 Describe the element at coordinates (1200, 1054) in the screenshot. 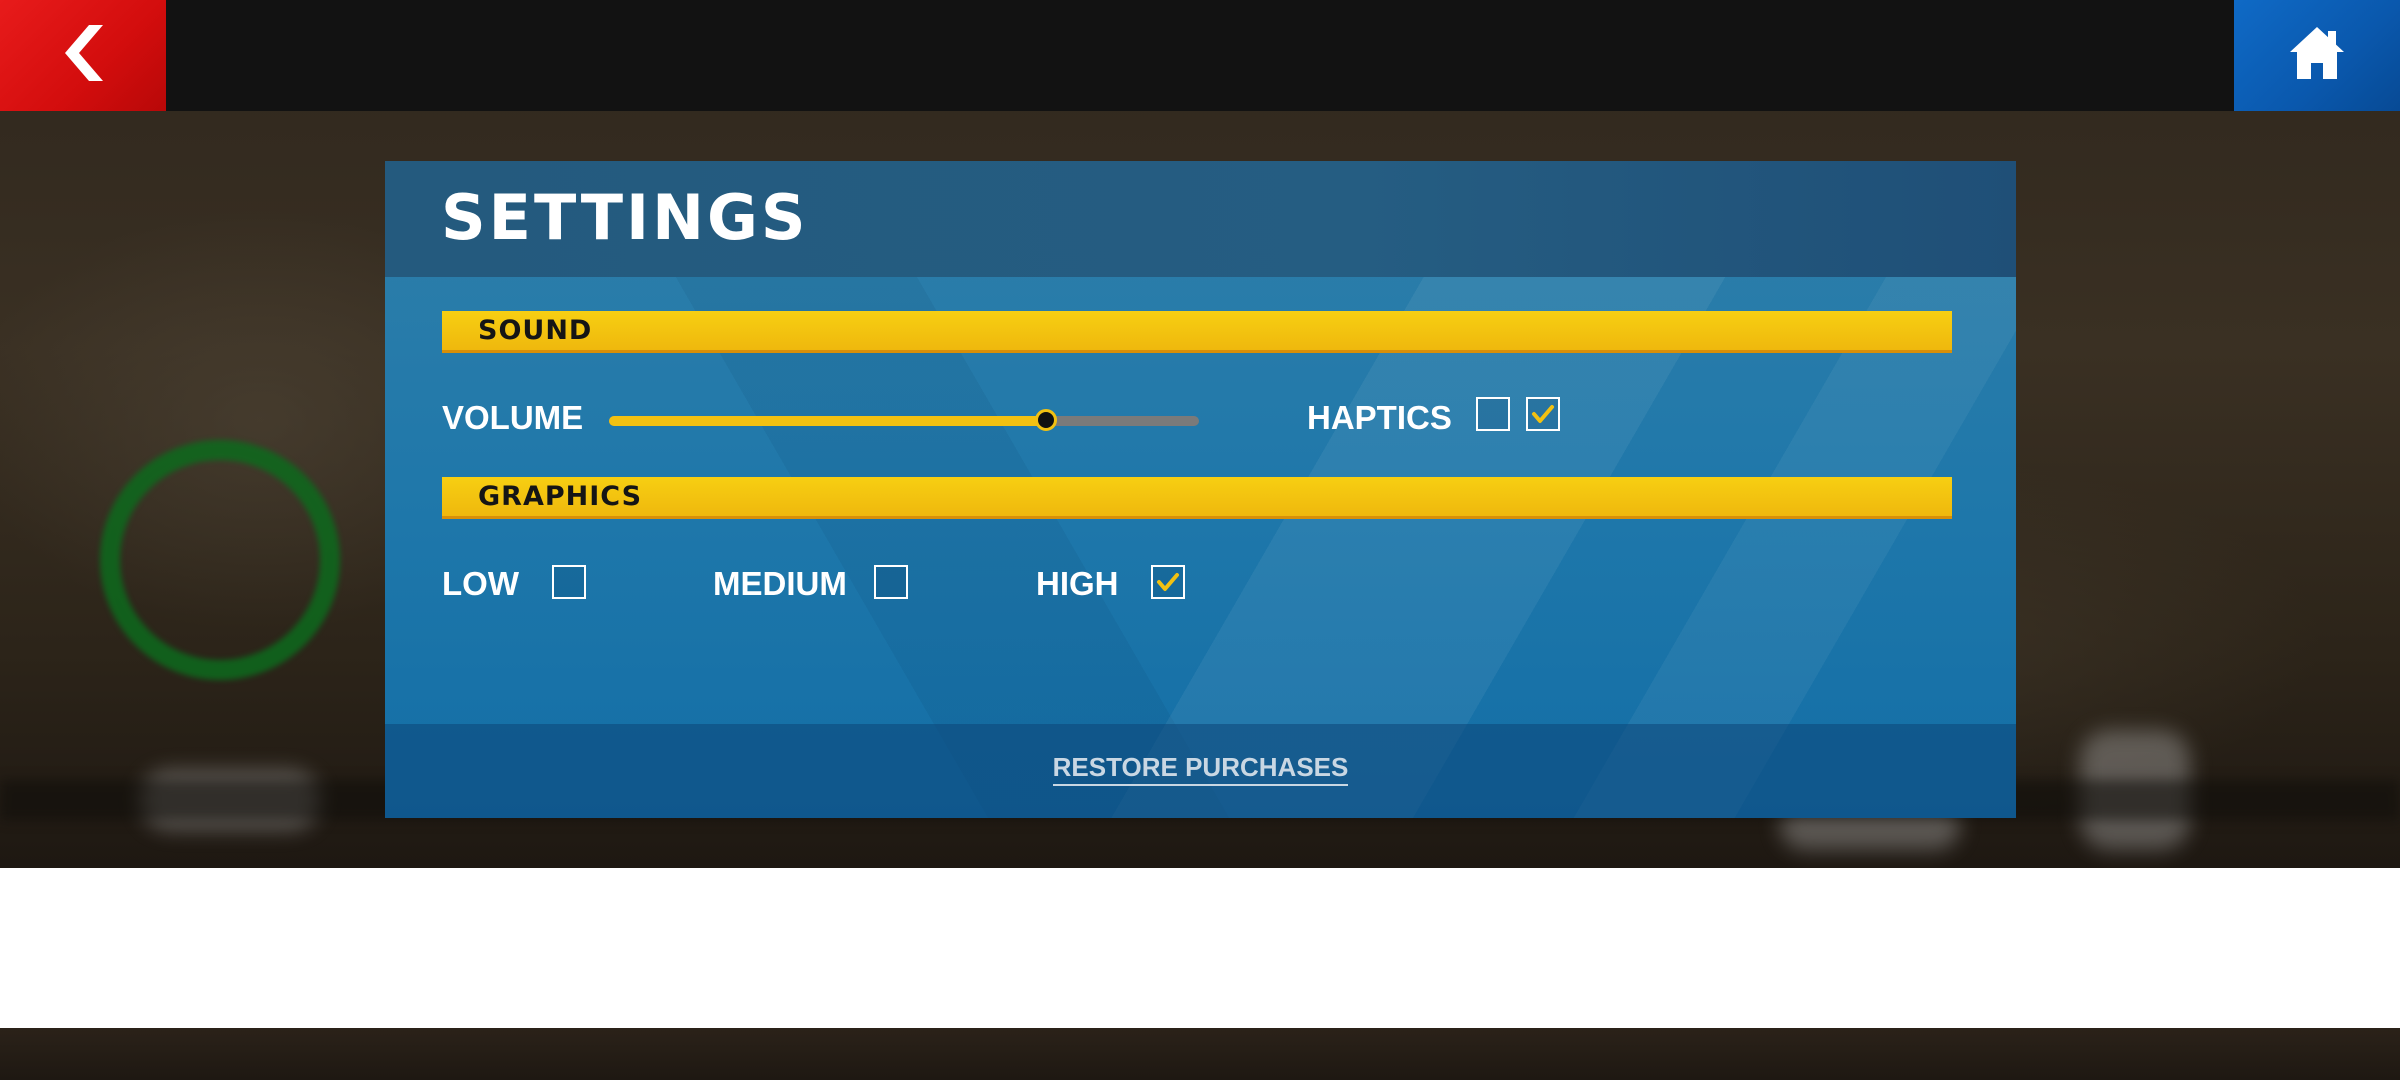

I see `bottom-band` at that location.